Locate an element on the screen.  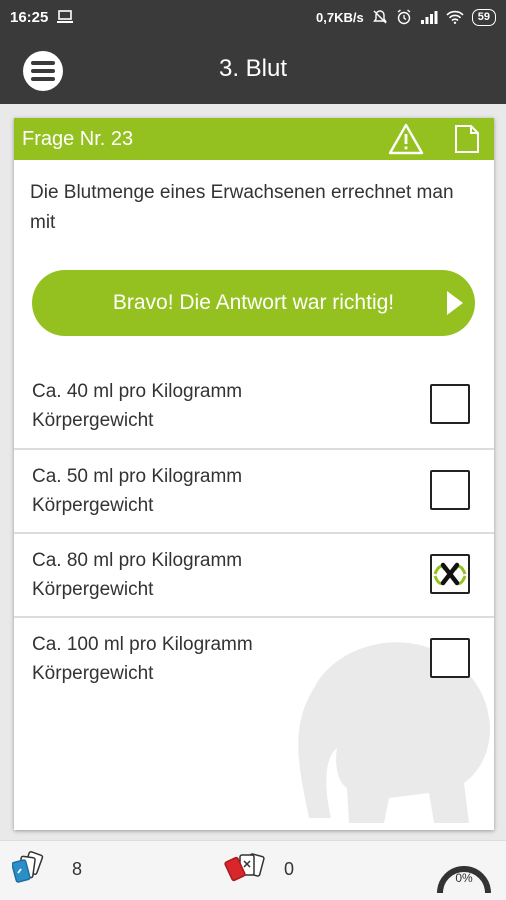
checked-x-mark-icon is located at coordinates (450, 574).